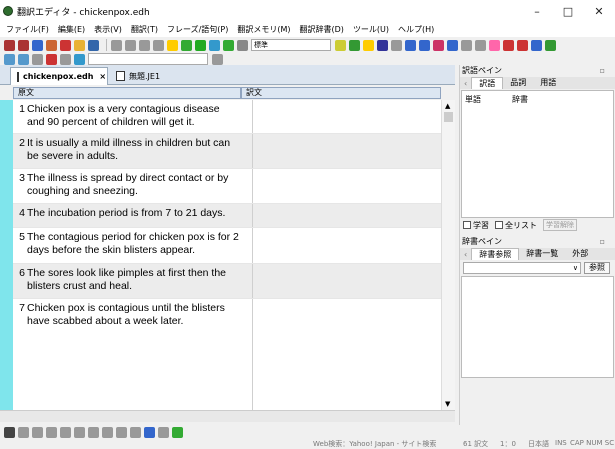 Image resolution: width=615 pixels, height=449 pixels. What do you see at coordinates (396, 45) in the screenshot?
I see `table-icon` at bounding box center [396, 45].